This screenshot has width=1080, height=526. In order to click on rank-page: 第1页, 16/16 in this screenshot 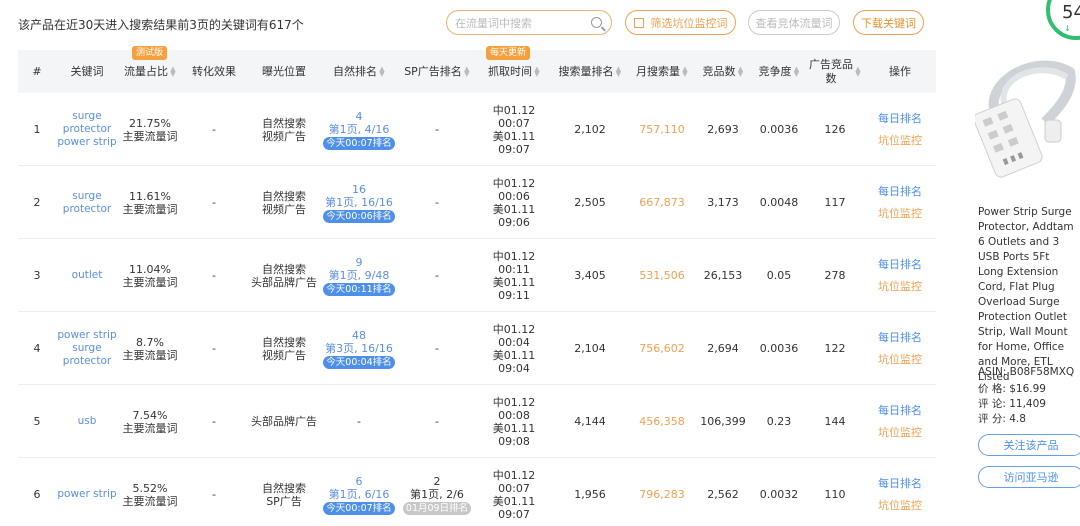, I will do `click(359, 202)`.